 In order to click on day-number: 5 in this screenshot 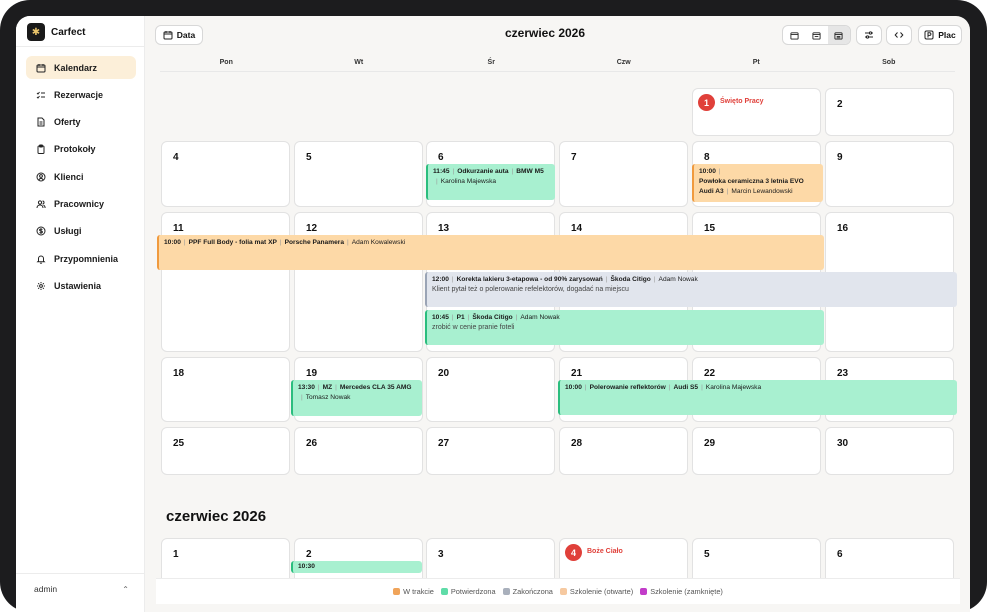, I will do `click(707, 554)`.